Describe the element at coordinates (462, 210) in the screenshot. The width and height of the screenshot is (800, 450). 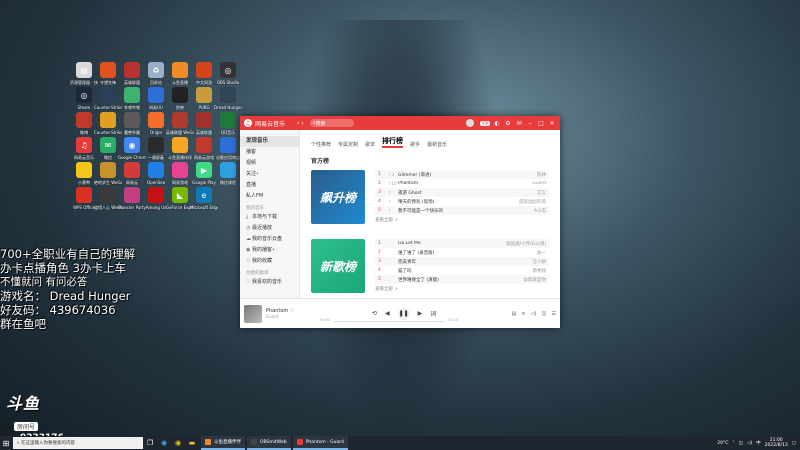
I see `track-row: 5 ↑ 我不可能是一个快乐的 A小志` at that location.